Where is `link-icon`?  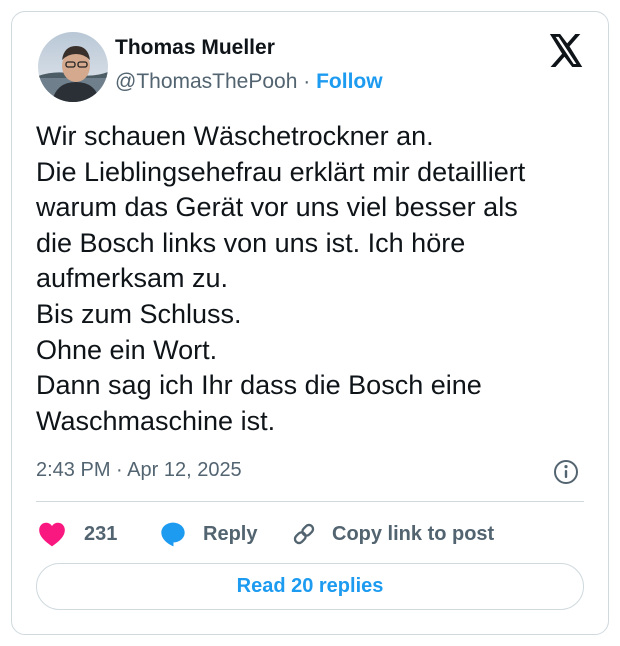 link-icon is located at coordinates (304, 534).